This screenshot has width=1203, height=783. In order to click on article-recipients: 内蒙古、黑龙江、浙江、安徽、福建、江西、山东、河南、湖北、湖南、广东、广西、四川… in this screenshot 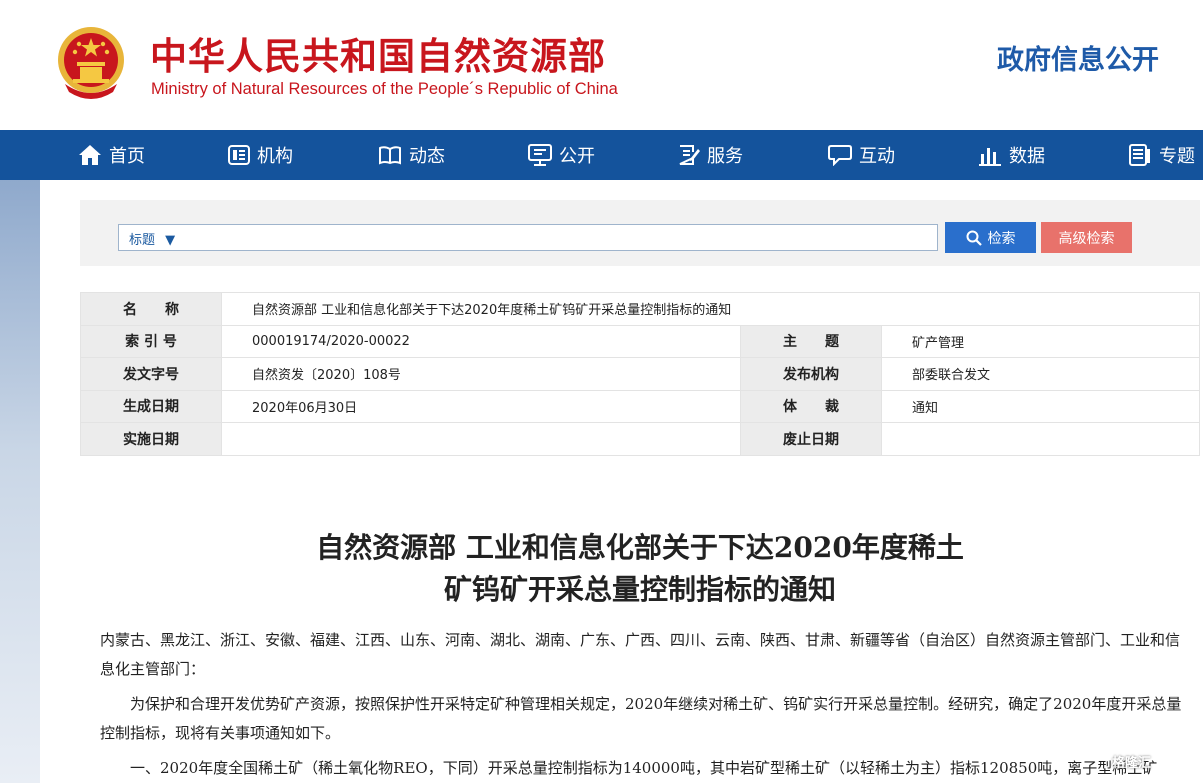, I will do `click(640, 654)`.